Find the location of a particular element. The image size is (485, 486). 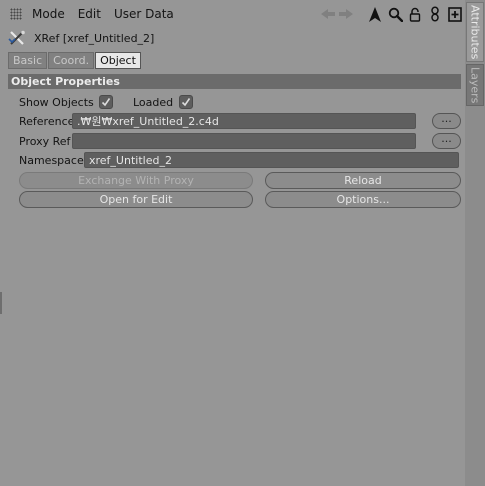

menubar: Mode Edit User Data is located at coordinates (235, 14).